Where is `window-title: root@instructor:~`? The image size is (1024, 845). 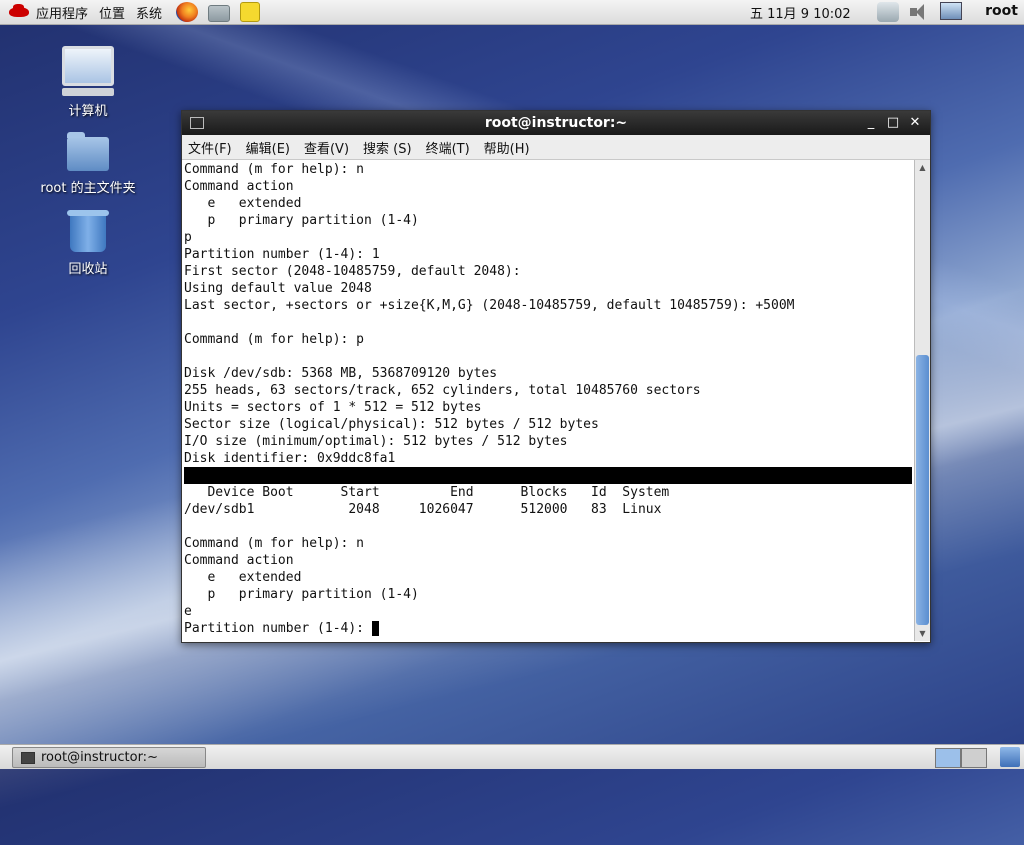
window-title: root@instructor:~ is located at coordinates (556, 123).